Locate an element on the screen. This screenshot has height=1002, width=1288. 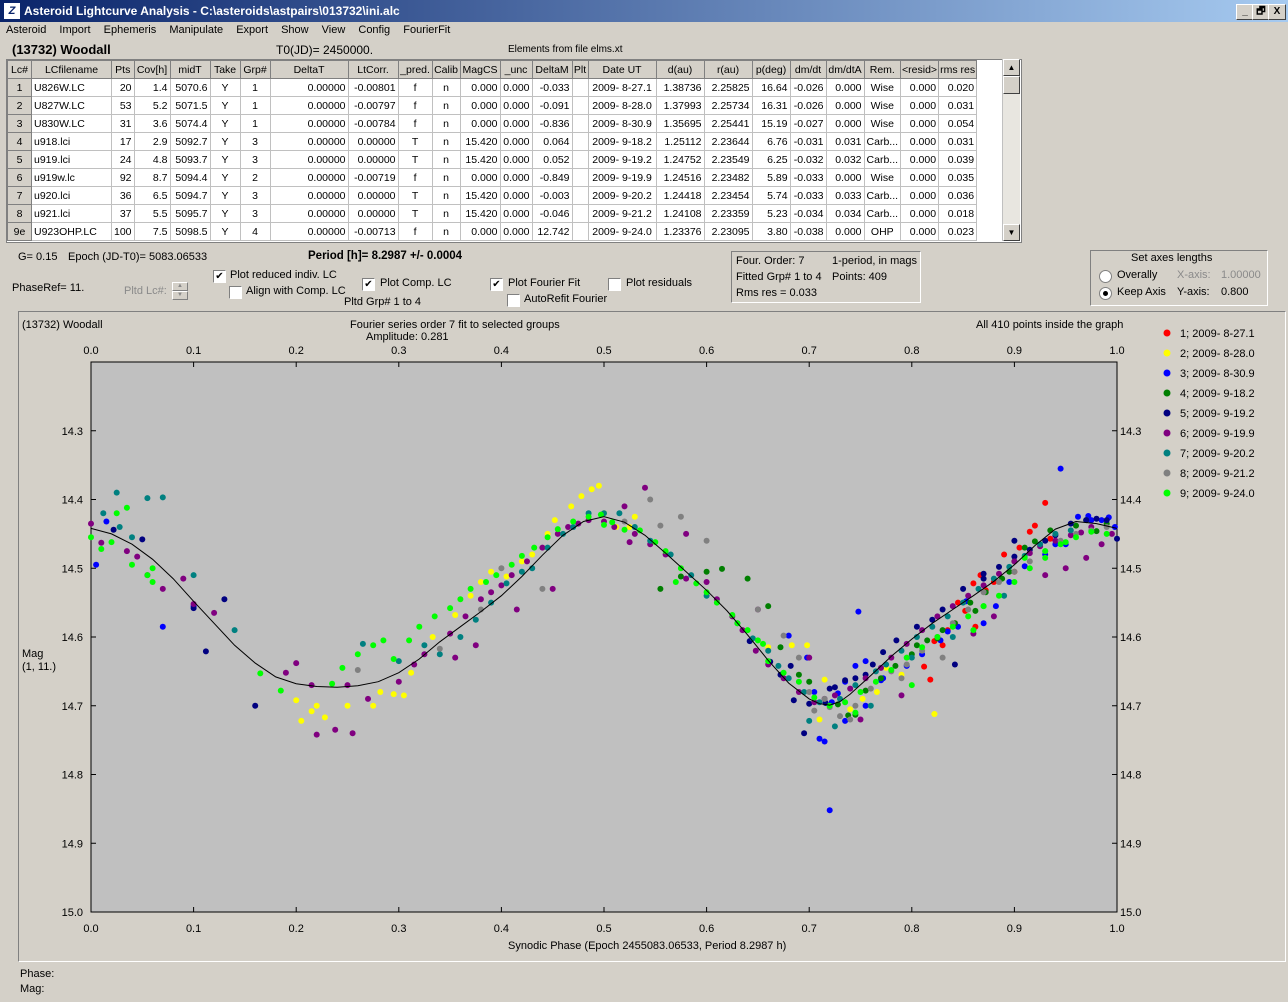
legend-label: 8; 2009- 9-21.2 is located at coordinates (1217, 474).